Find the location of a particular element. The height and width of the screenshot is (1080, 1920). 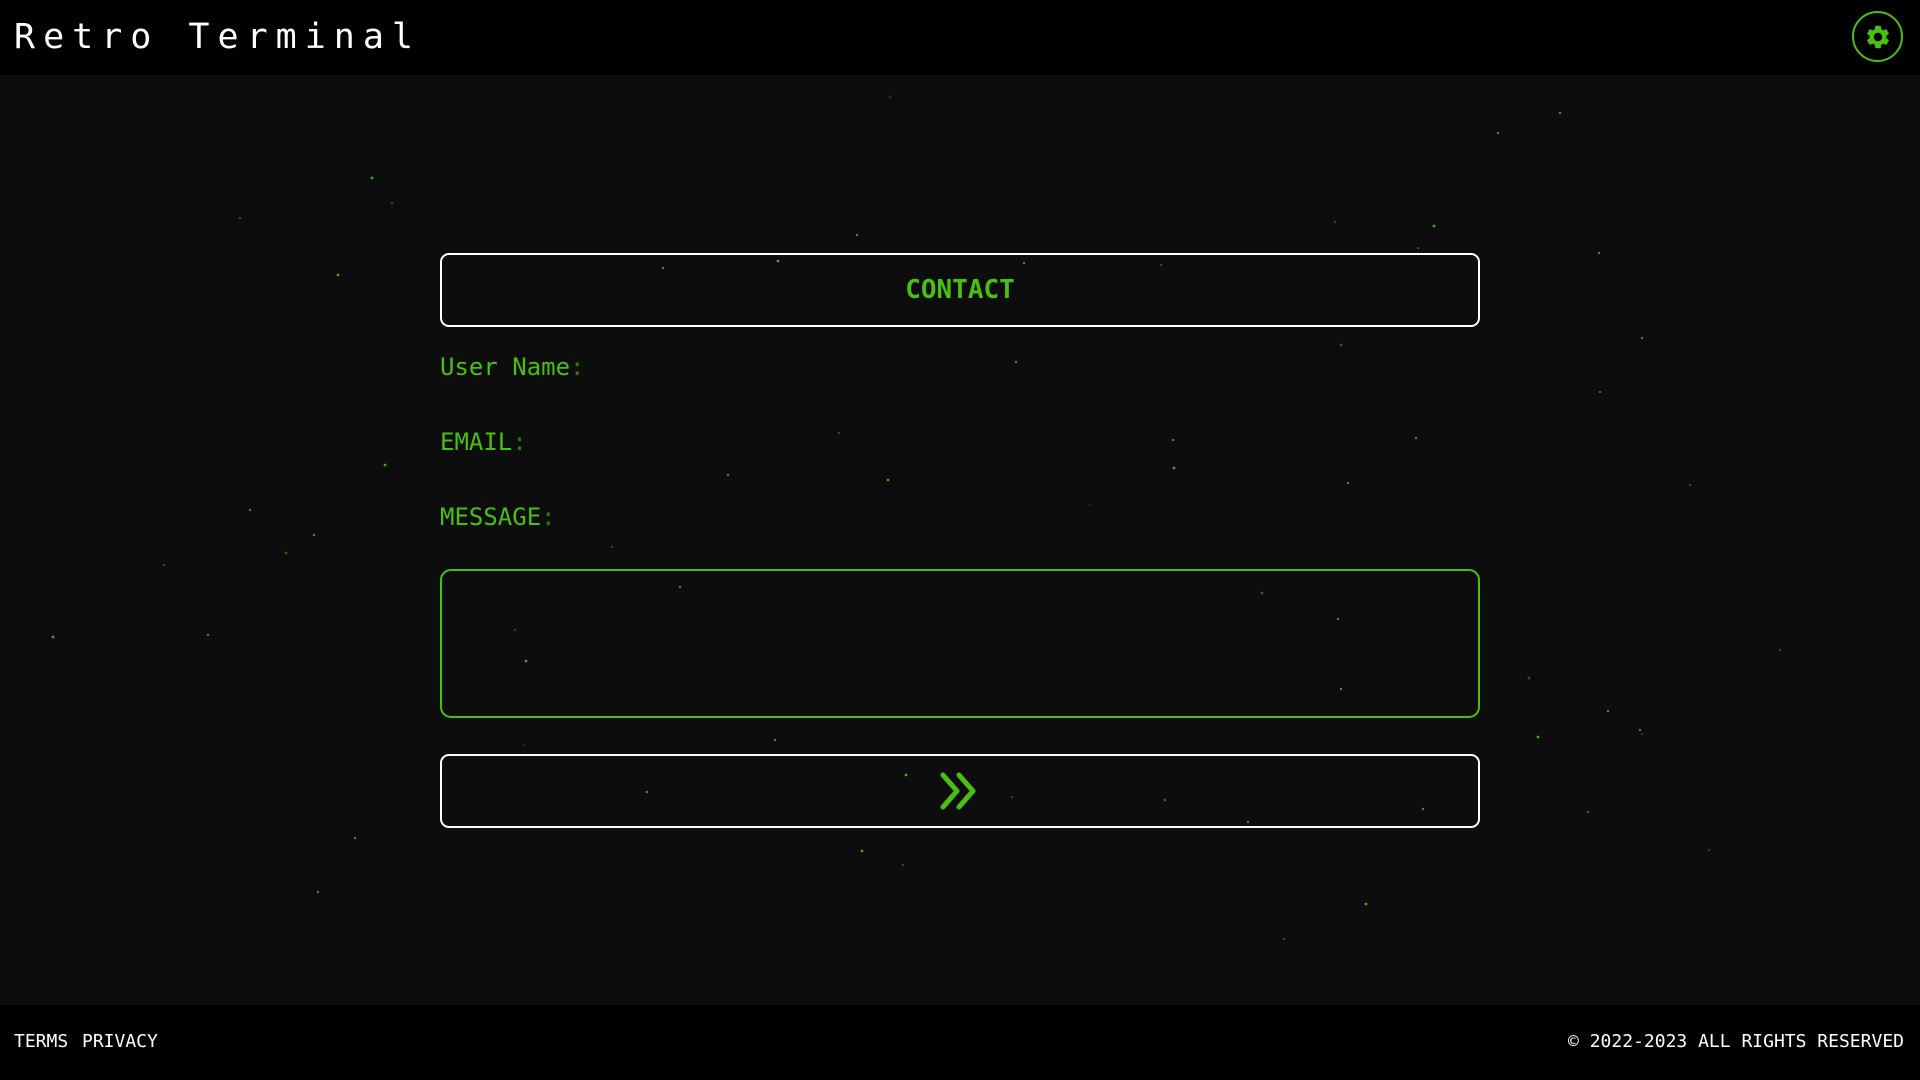

username-label: User Name: is located at coordinates (512, 367).